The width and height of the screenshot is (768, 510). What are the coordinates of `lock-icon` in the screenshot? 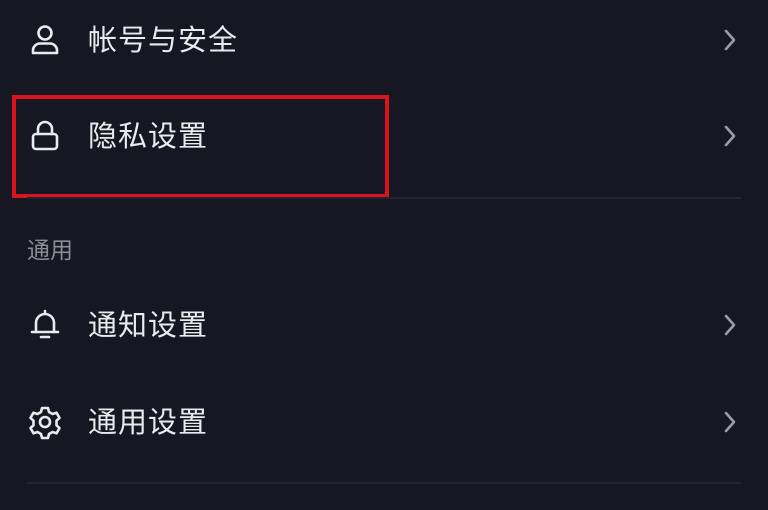 It's located at (45, 136).